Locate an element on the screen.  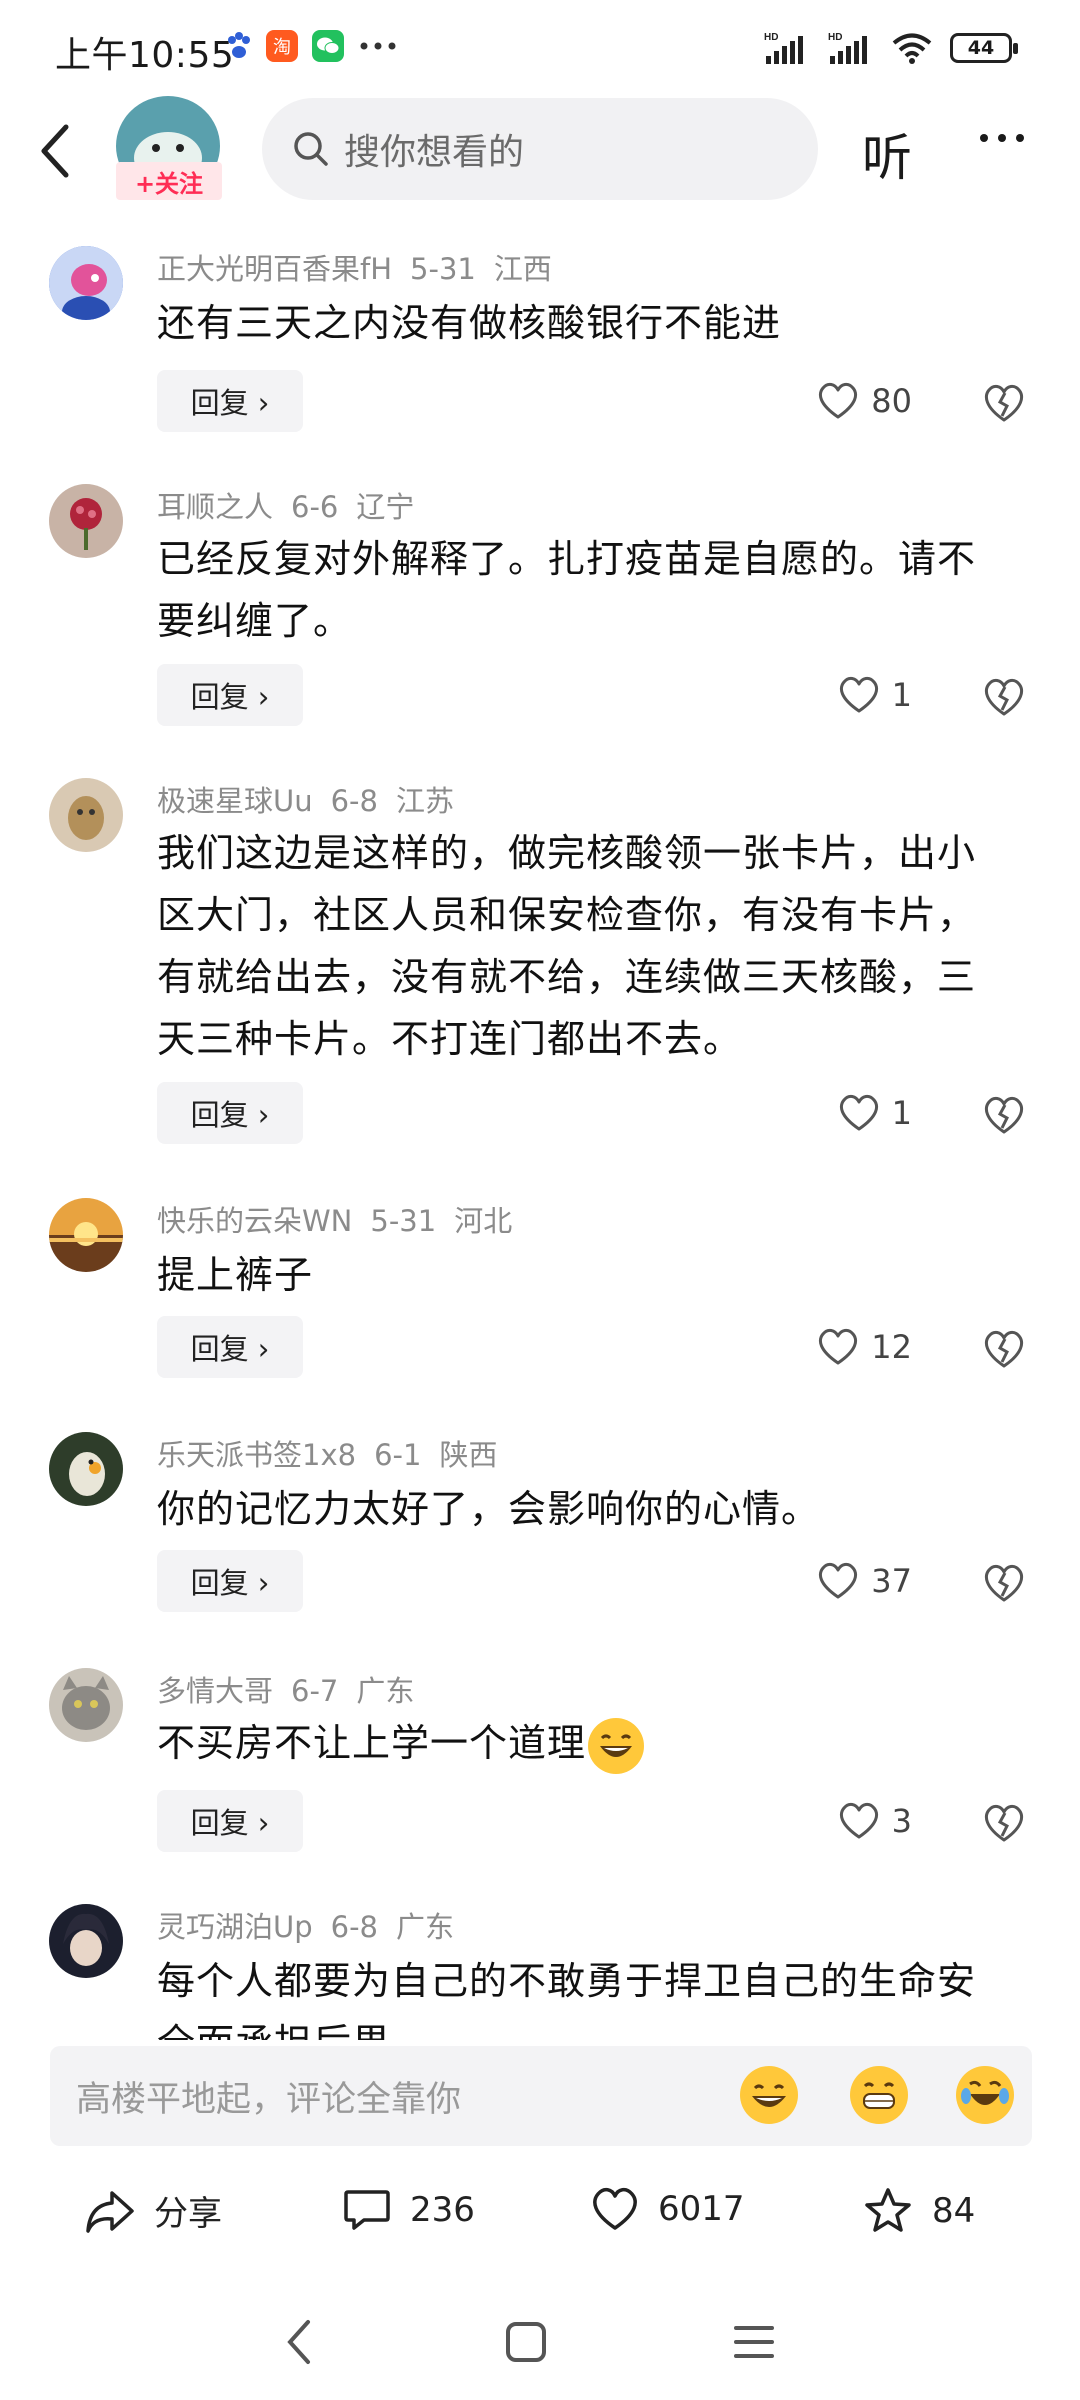
grinning-emoji-icon is located at coordinates (769, 2095).